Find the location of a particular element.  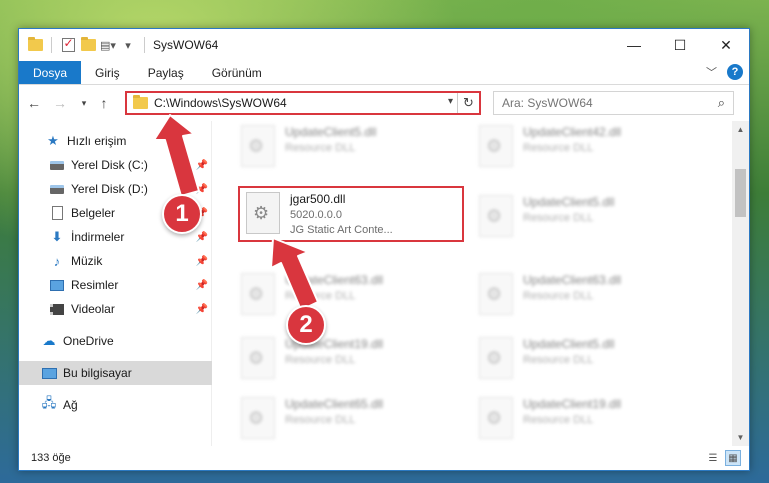

document-icon is located at coordinates (57, 213).